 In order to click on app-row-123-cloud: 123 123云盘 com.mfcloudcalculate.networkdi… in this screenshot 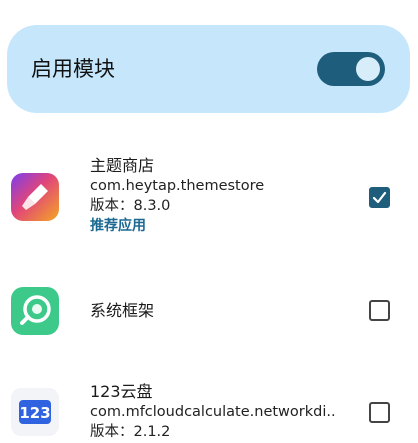, I will do `click(209, 411)`.